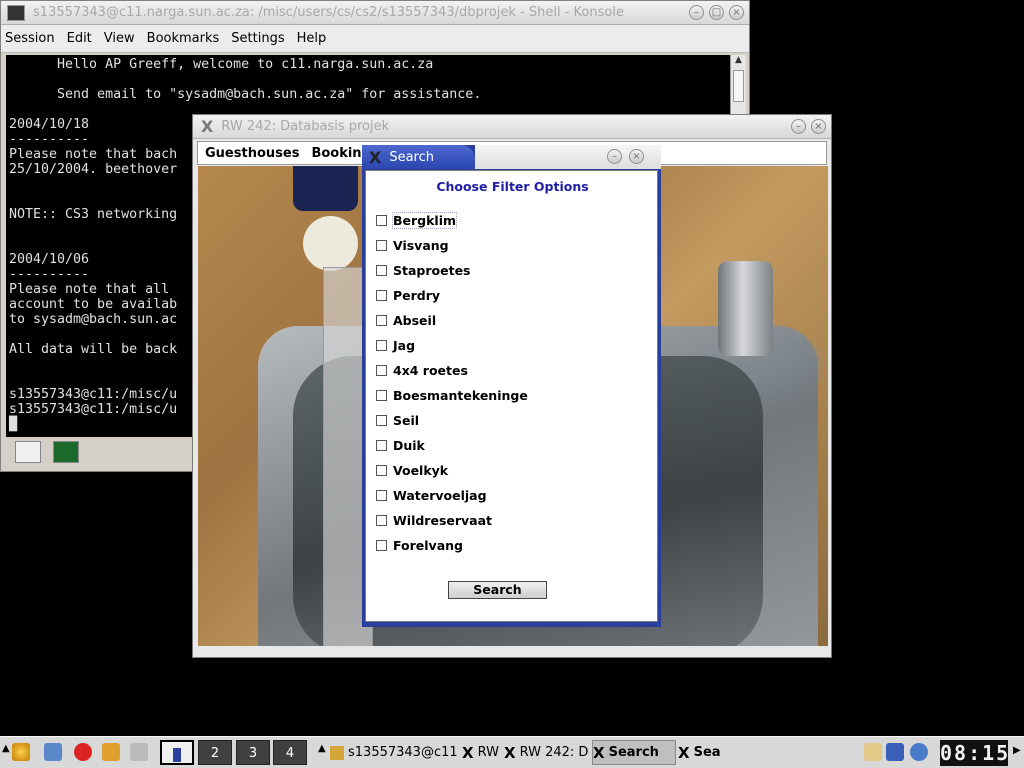 This screenshot has width=1024, height=768. I want to click on filter-option-voelkyk: Voelkyk, so click(412, 470).